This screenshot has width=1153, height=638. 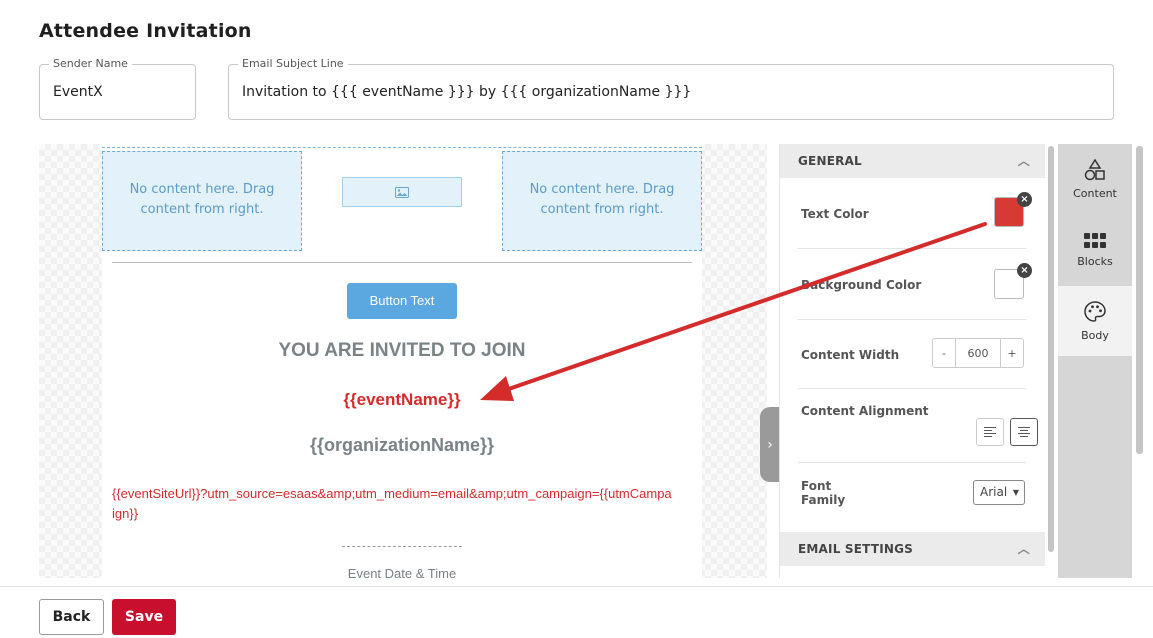 I want to click on side-tabs: Content Blocks Body, so click(x=1095, y=361).